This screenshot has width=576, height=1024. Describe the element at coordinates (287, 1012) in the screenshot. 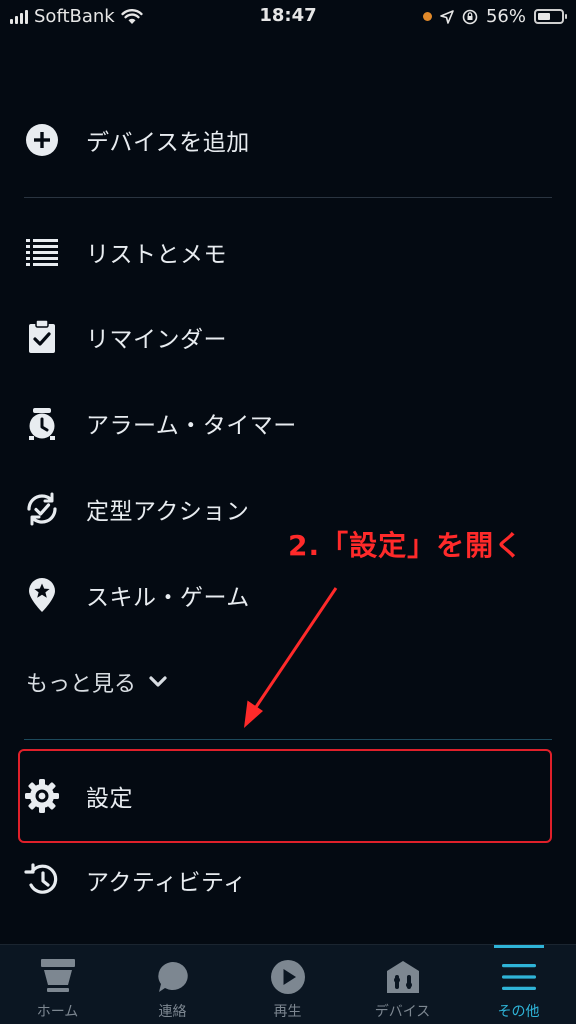

I see `tab-label-play: 再生` at that location.